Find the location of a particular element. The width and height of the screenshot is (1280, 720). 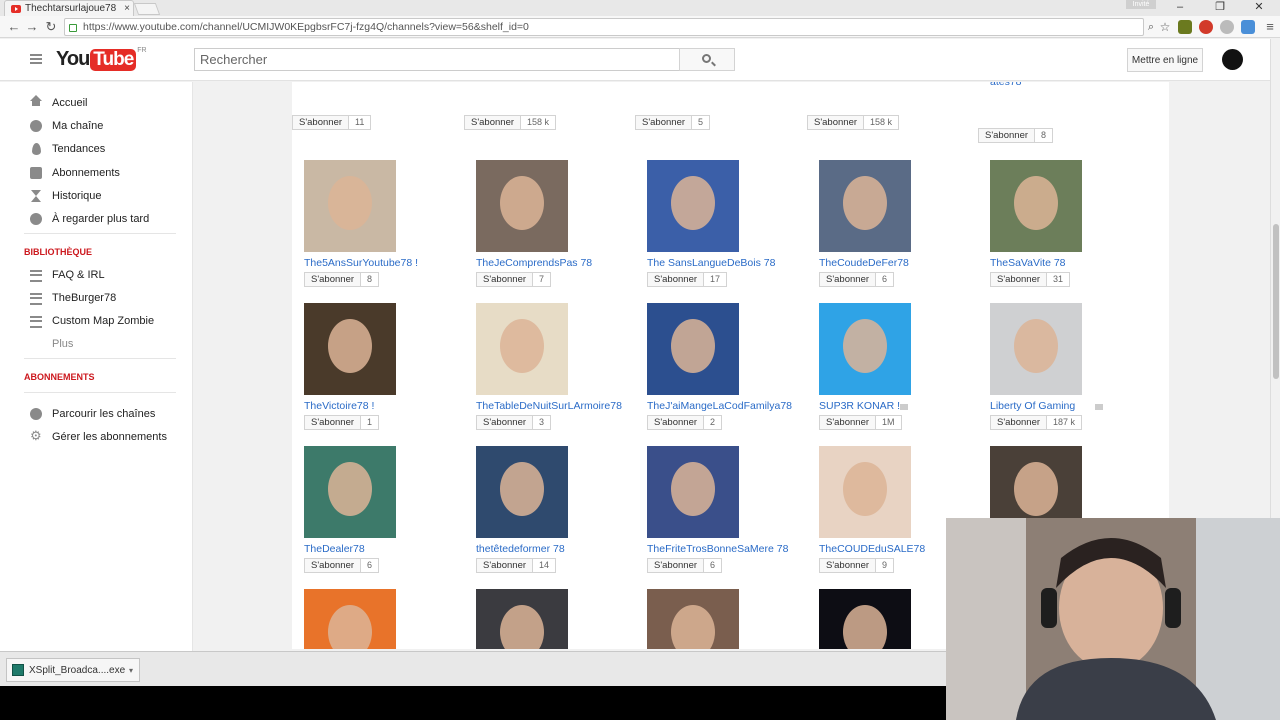

guide-item-faq: FAQ & IRL is located at coordinates (96, 275).